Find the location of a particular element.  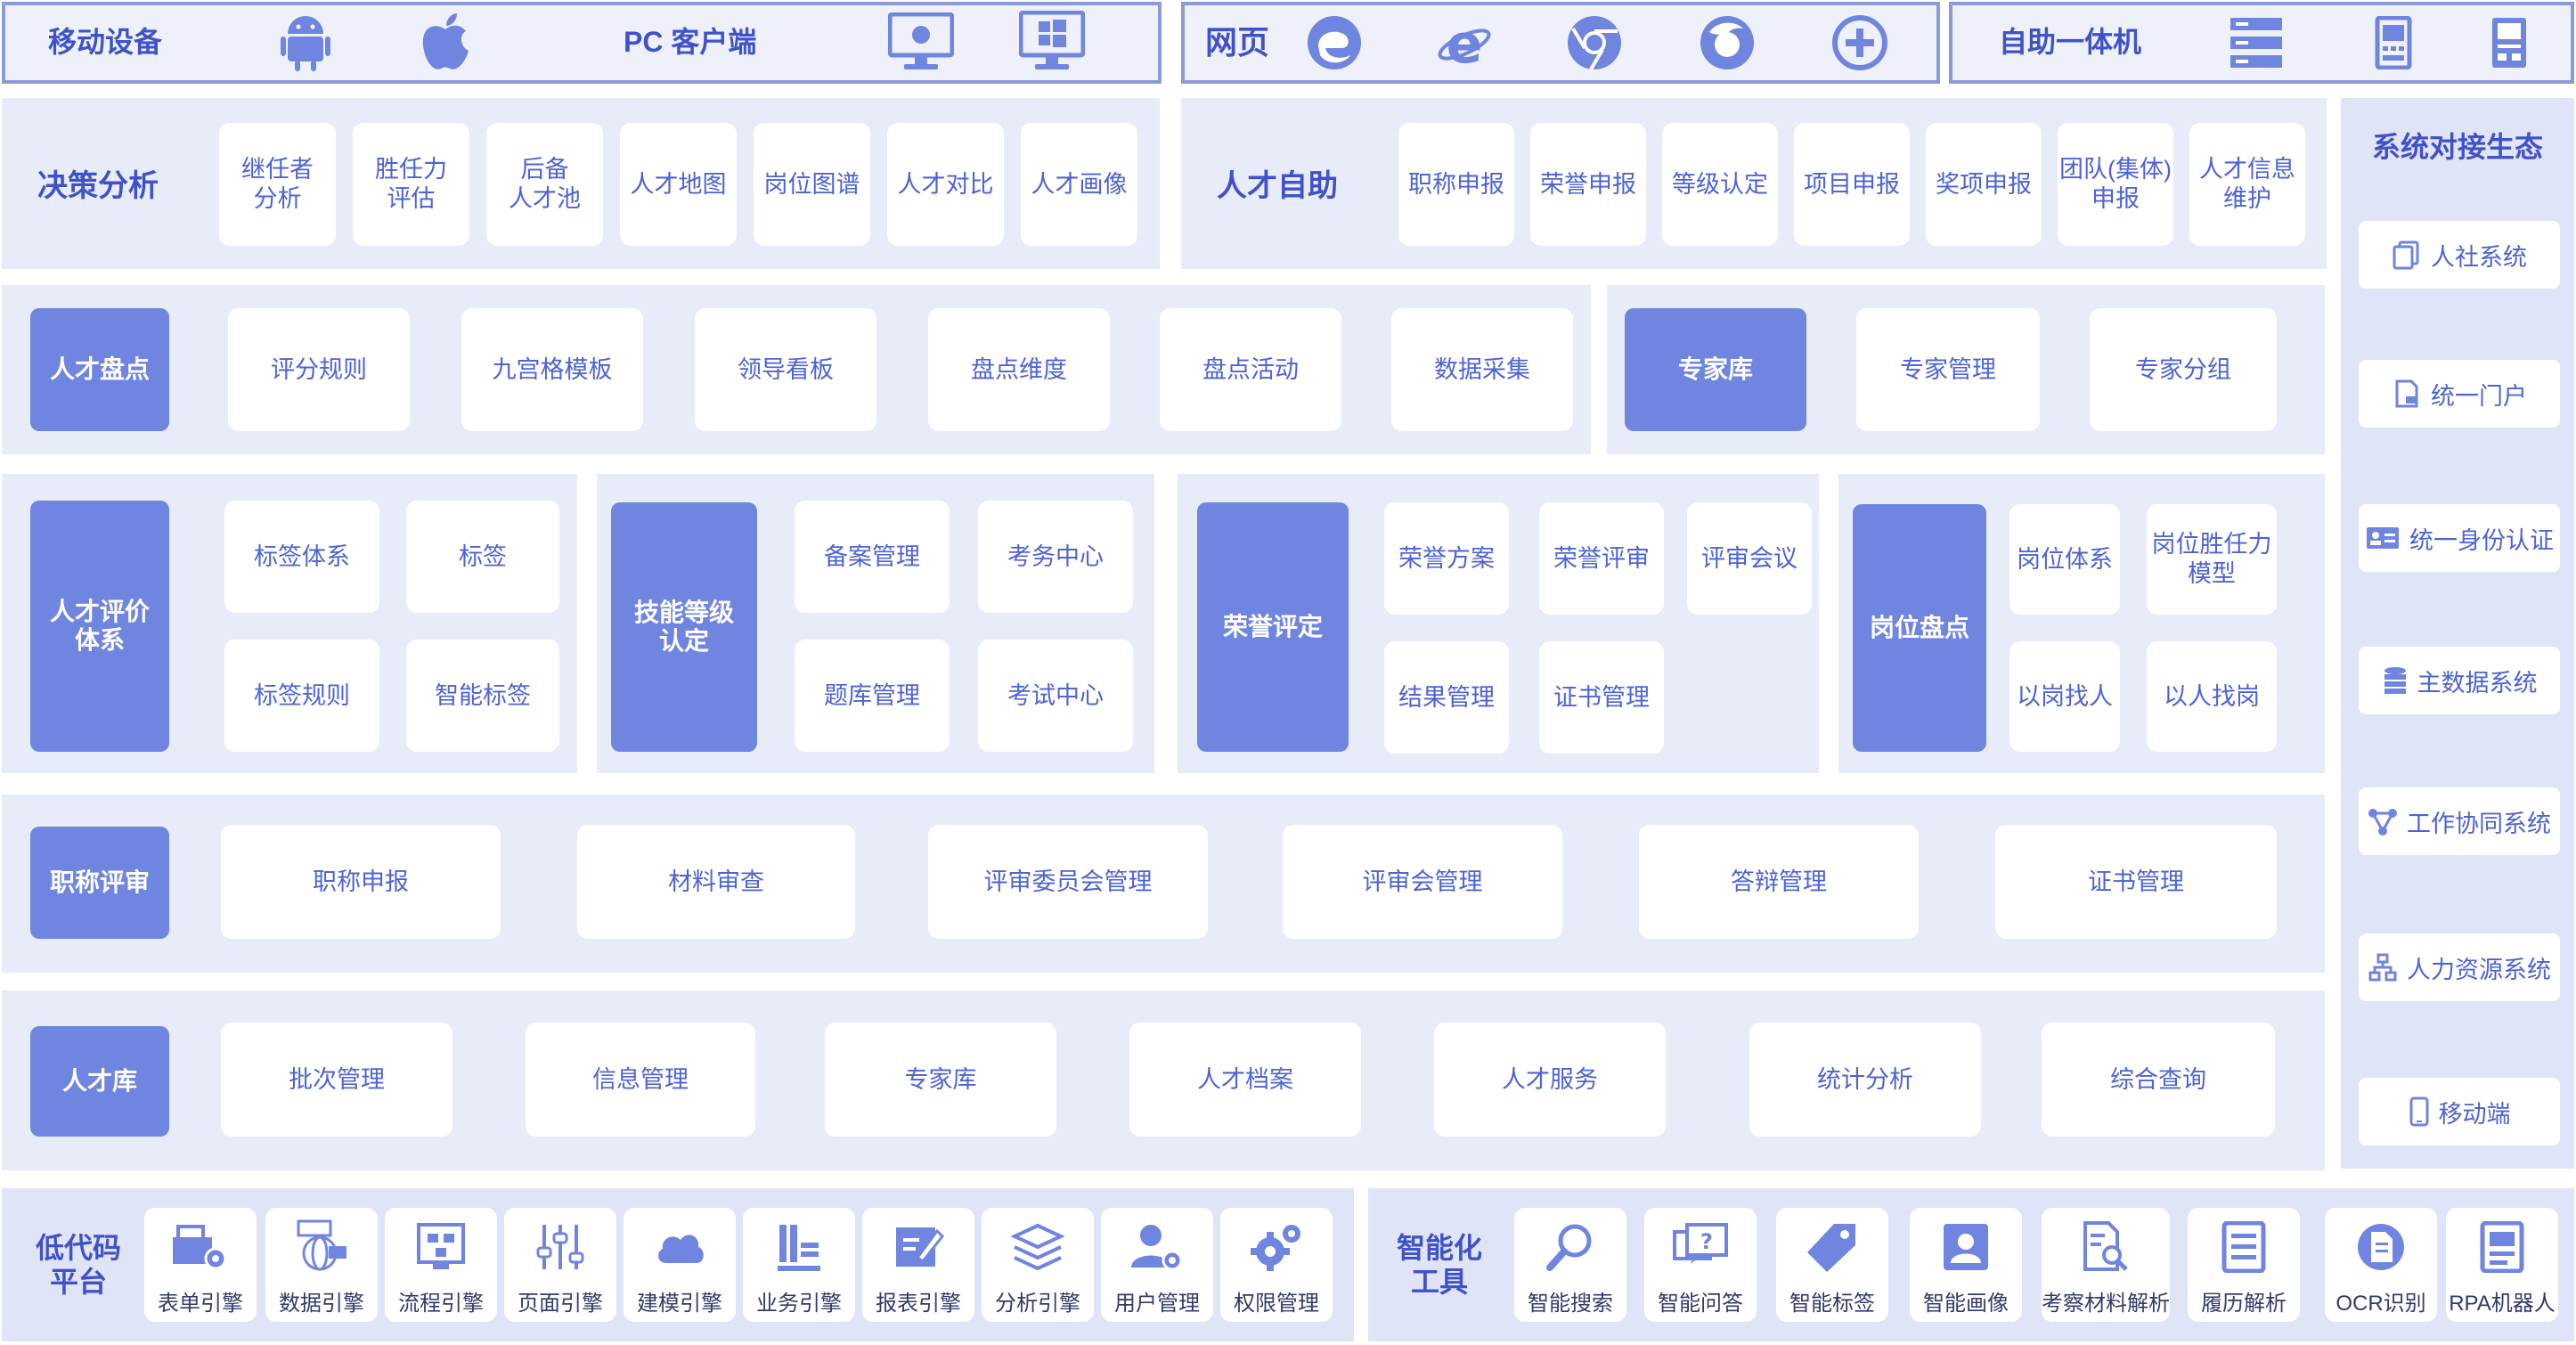

inventory-item: 数据采集 is located at coordinates (1482, 369).